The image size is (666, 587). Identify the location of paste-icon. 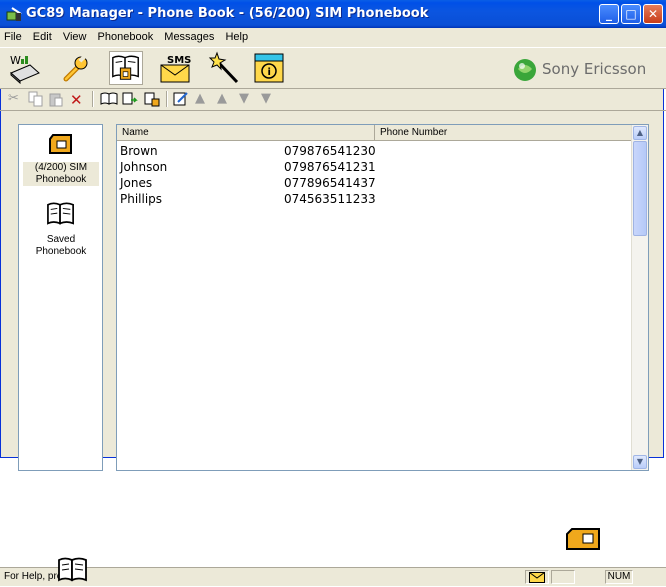
(56, 99).